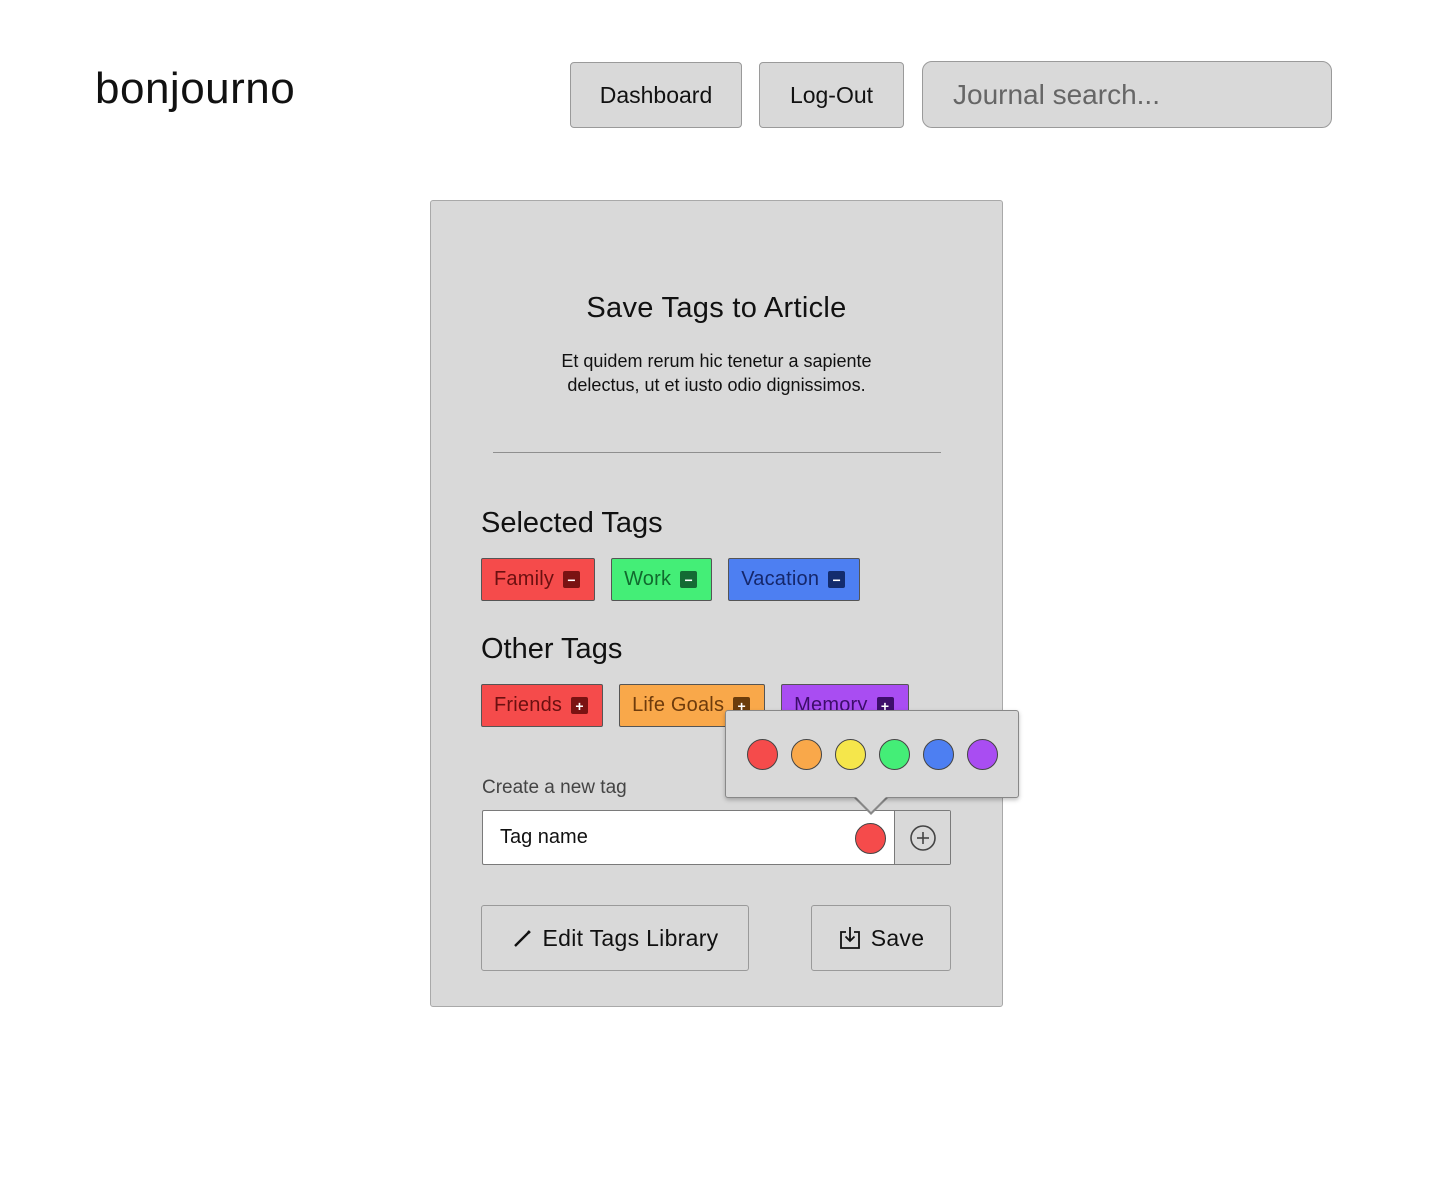 The width and height of the screenshot is (1440, 1193). I want to click on other-tags-heading: Other Tags, so click(552, 649).